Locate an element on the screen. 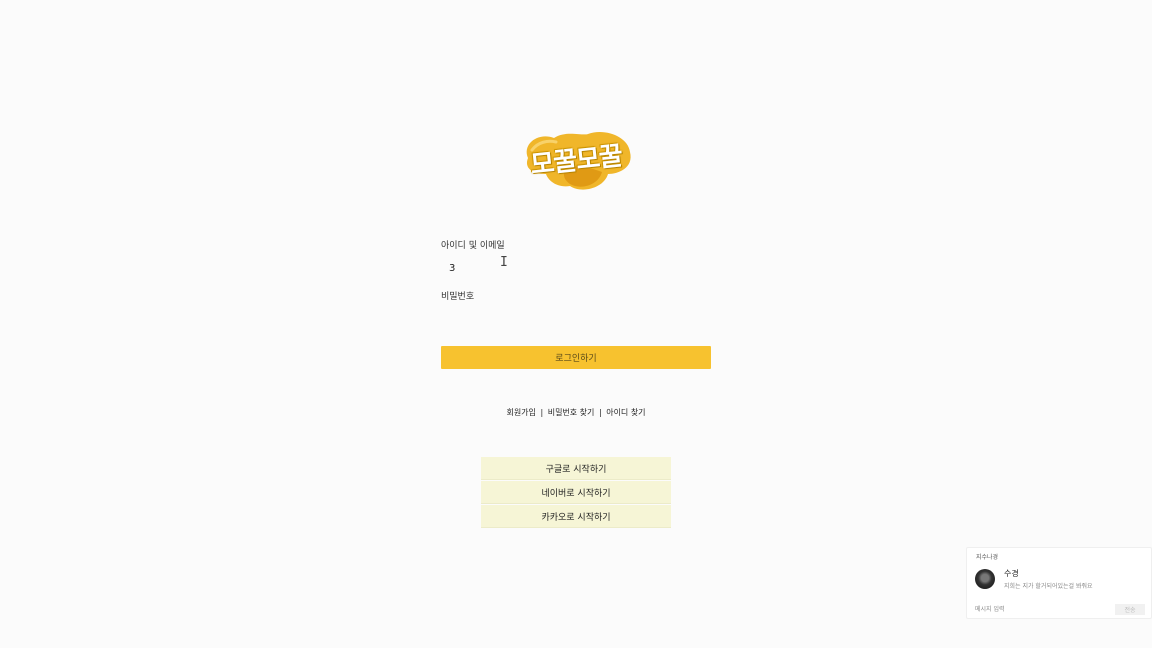  find-password-link: 비밀번호 찾기 is located at coordinates (571, 412).